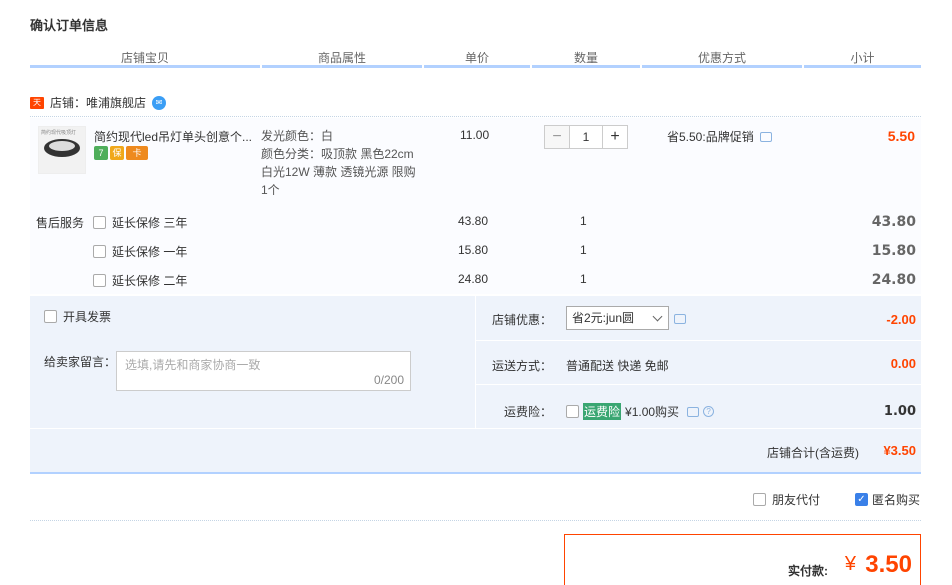  I want to click on anonymous-checkbox: ✓, so click(861, 499).